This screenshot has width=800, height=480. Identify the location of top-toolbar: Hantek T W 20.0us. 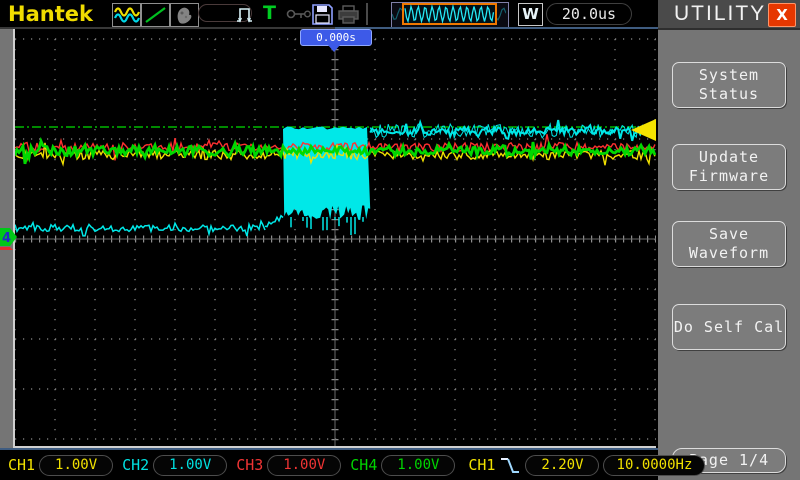
(329, 14).